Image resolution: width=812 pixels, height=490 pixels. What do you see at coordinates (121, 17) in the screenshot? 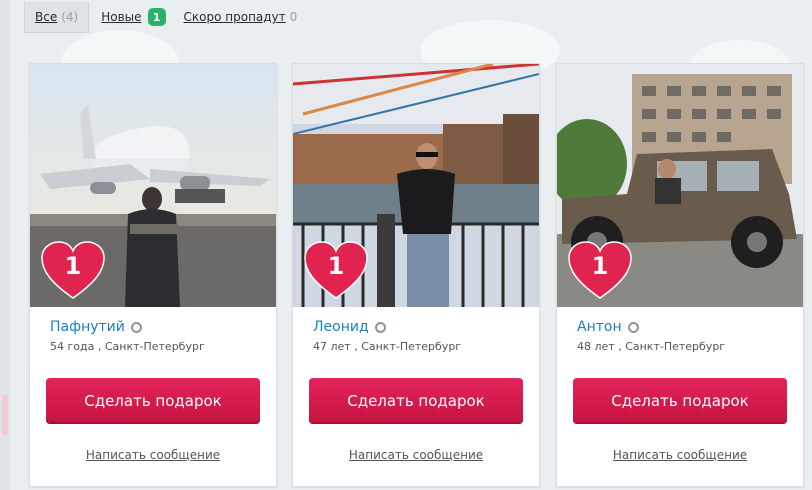
I see `tab-new-label: Новые` at bounding box center [121, 17].